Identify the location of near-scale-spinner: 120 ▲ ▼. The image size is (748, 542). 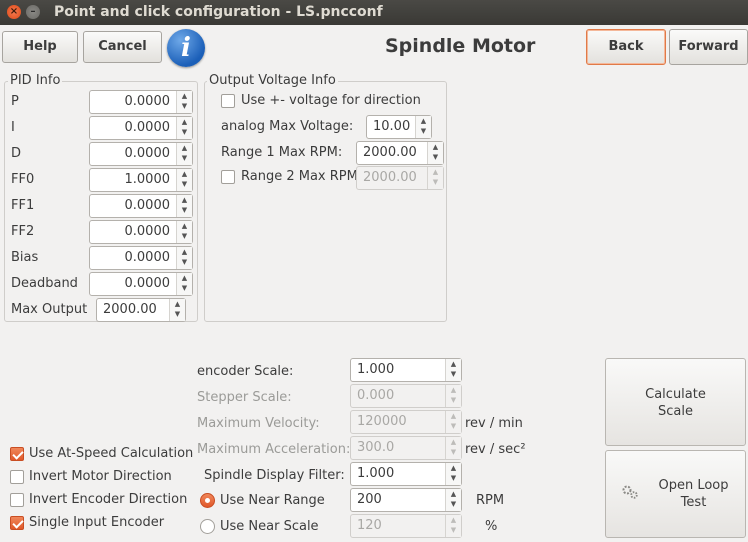
(406, 526).